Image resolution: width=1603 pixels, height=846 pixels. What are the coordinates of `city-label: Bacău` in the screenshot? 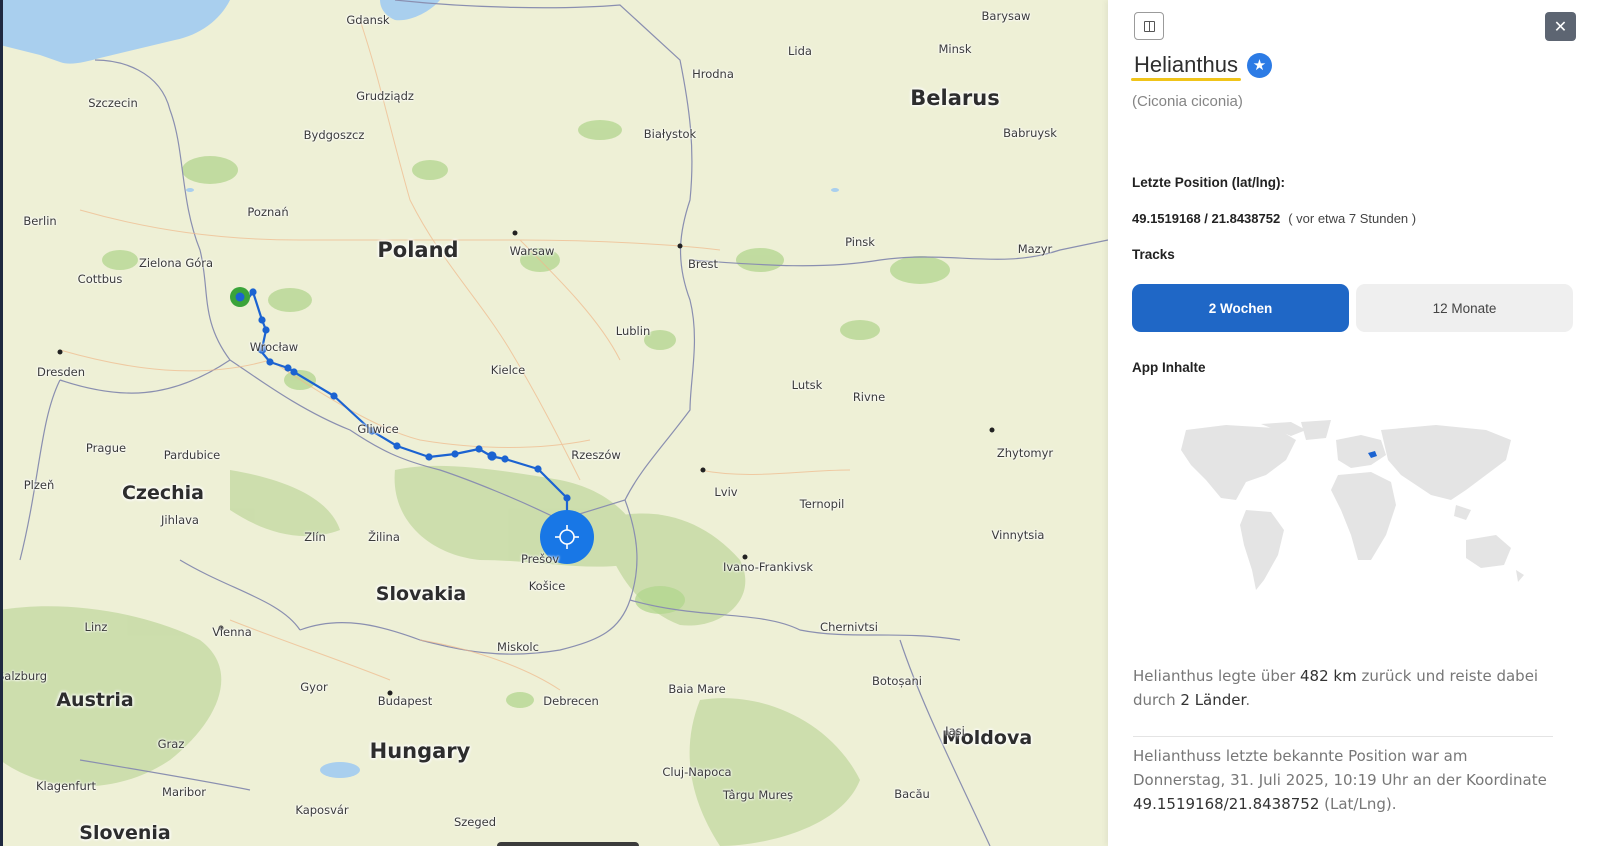 It's located at (912, 794).